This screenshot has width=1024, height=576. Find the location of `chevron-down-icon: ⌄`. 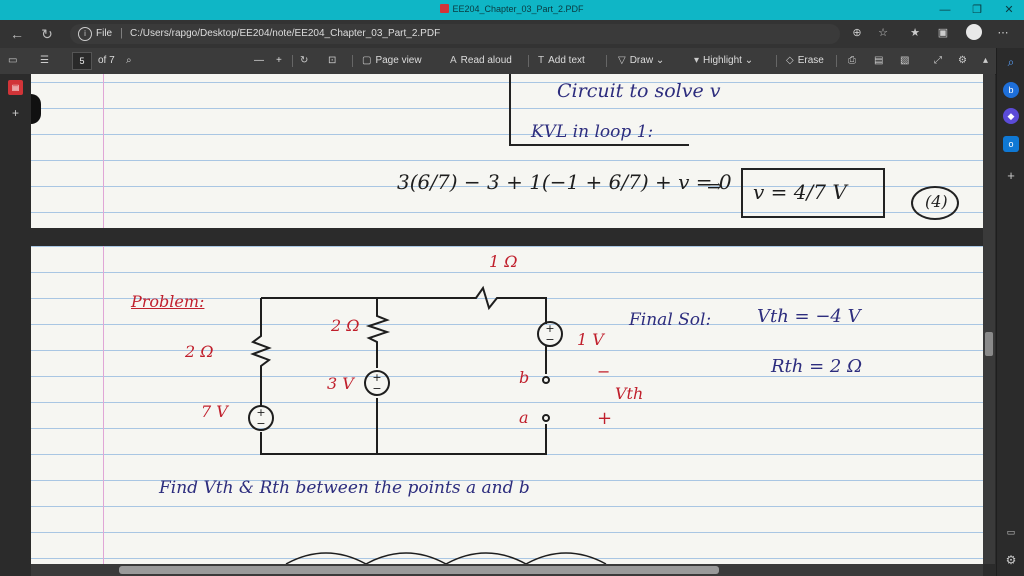

chevron-down-icon: ⌄ is located at coordinates (660, 60).